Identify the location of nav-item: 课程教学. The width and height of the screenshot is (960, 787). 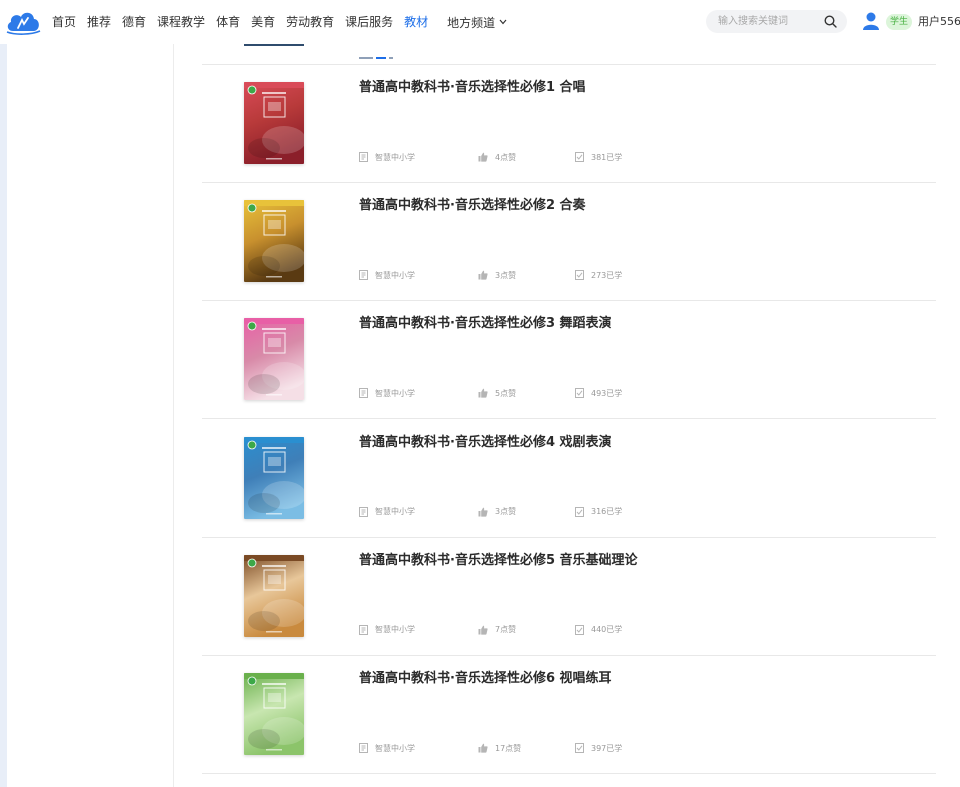
(181, 22).